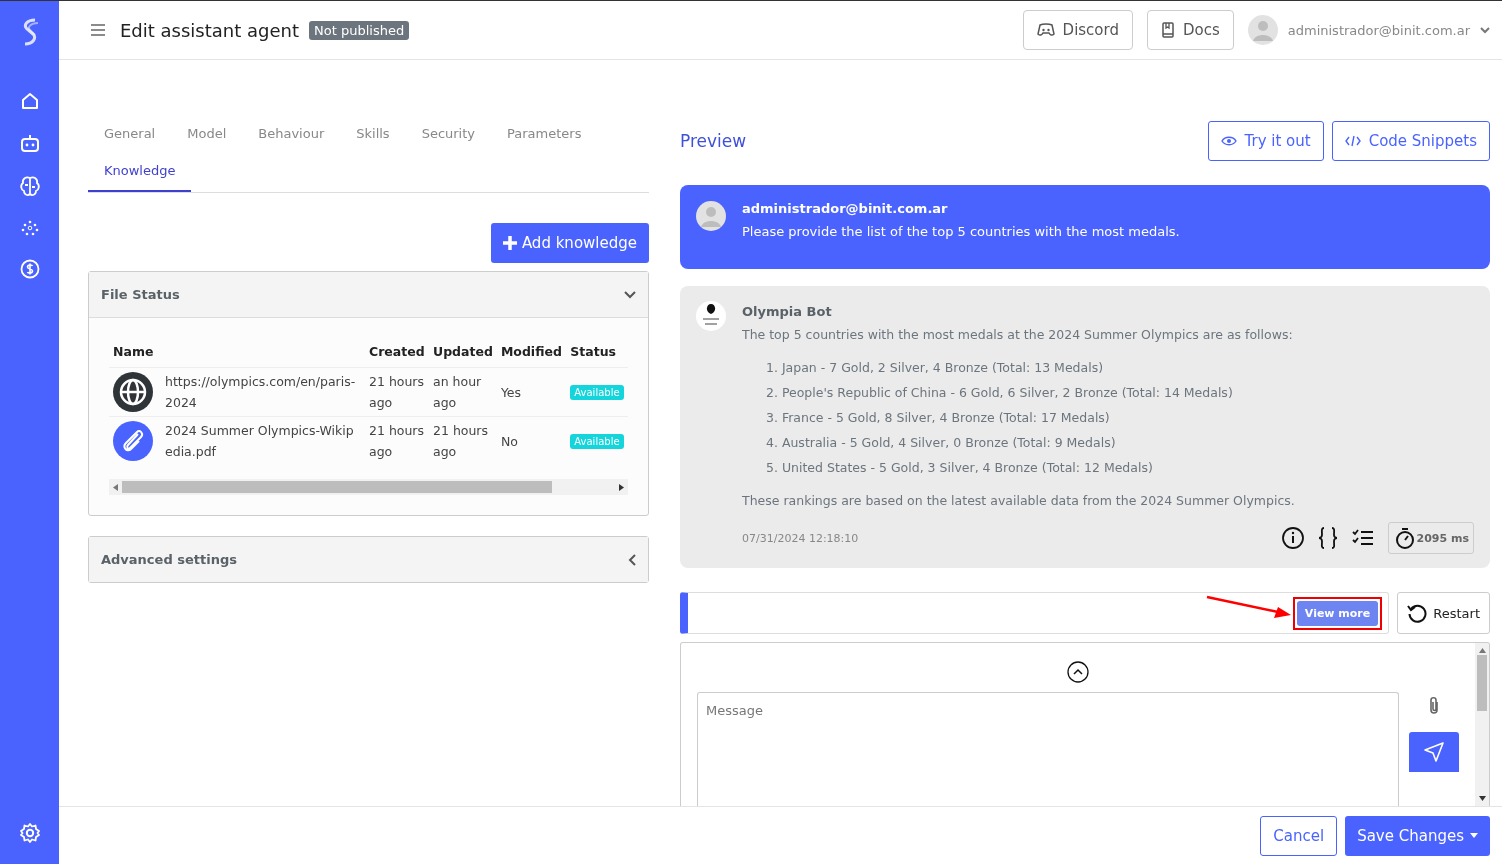 This screenshot has width=1502, height=864. What do you see at coordinates (1417, 835) in the screenshot?
I see `save-changes-button: Save Changes` at bounding box center [1417, 835].